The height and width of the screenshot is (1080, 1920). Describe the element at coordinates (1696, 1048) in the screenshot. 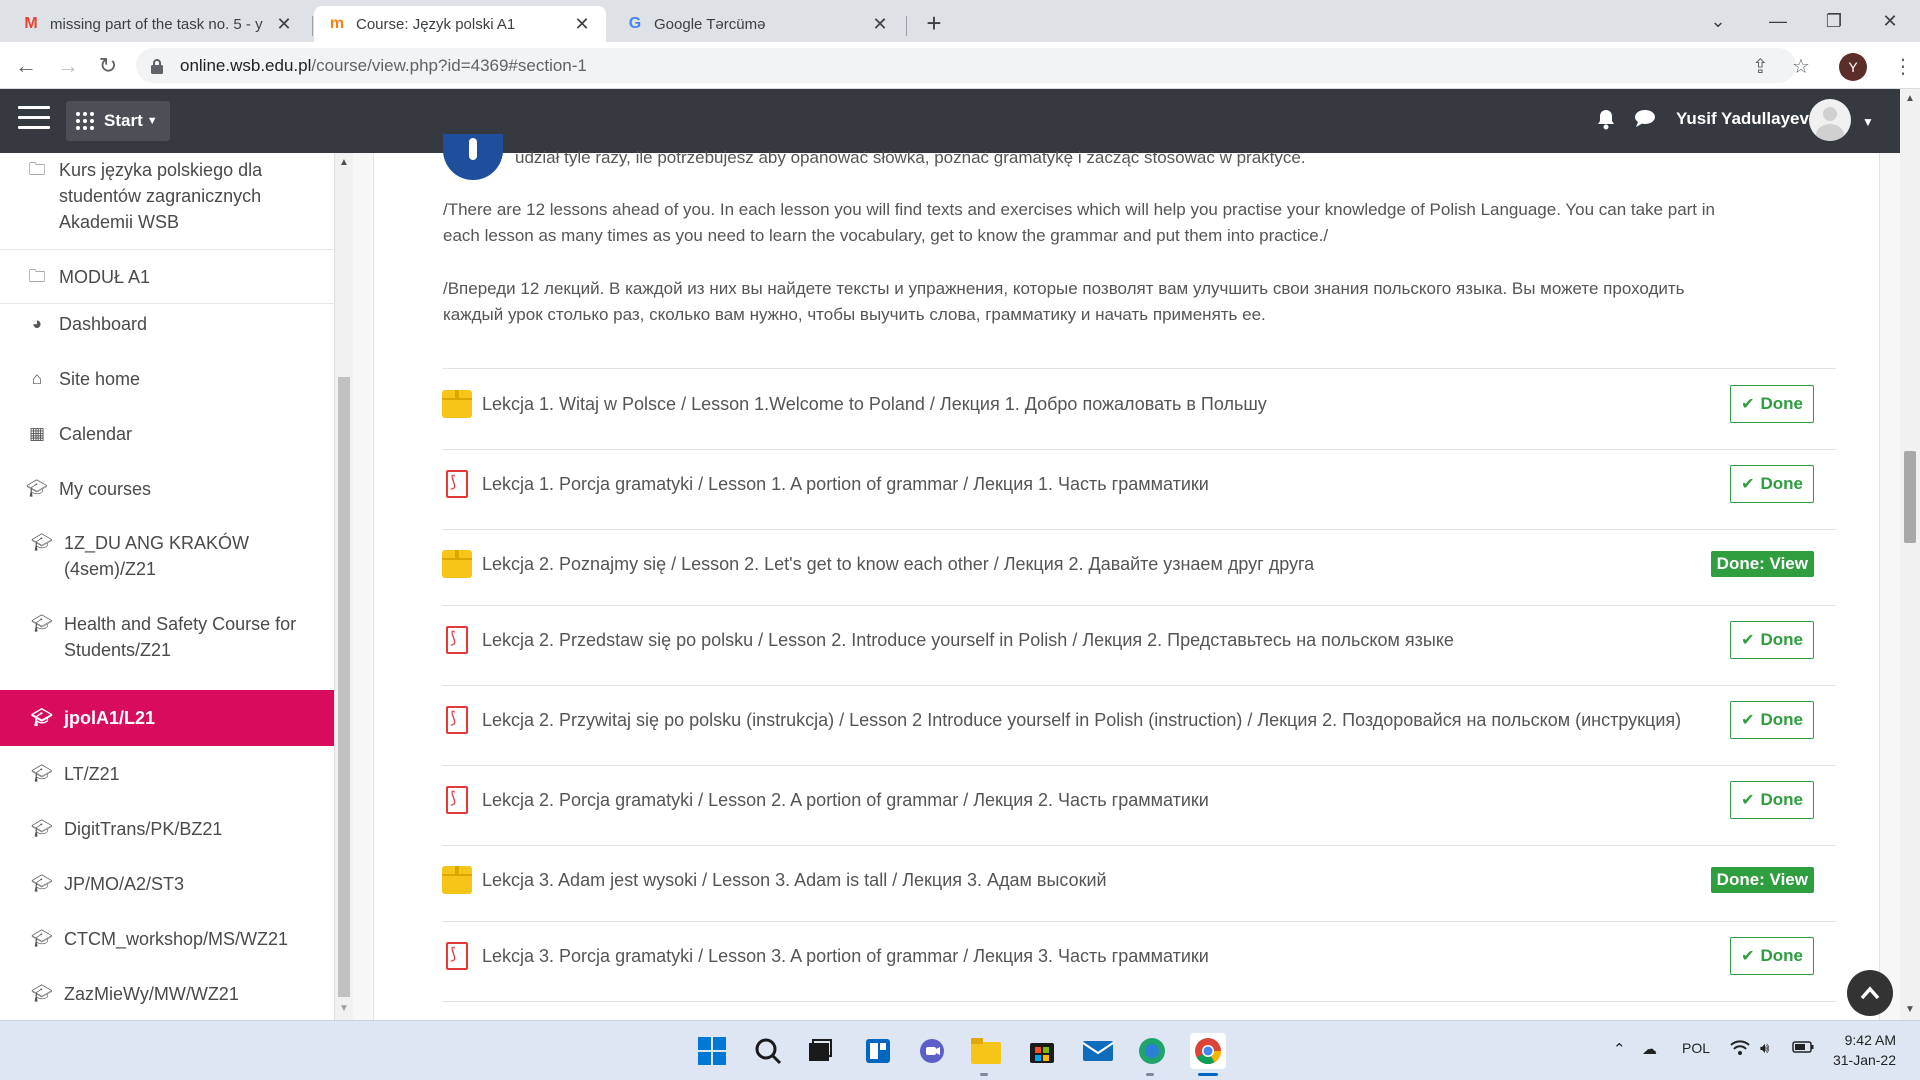

I see `language-indicator: POL` at that location.